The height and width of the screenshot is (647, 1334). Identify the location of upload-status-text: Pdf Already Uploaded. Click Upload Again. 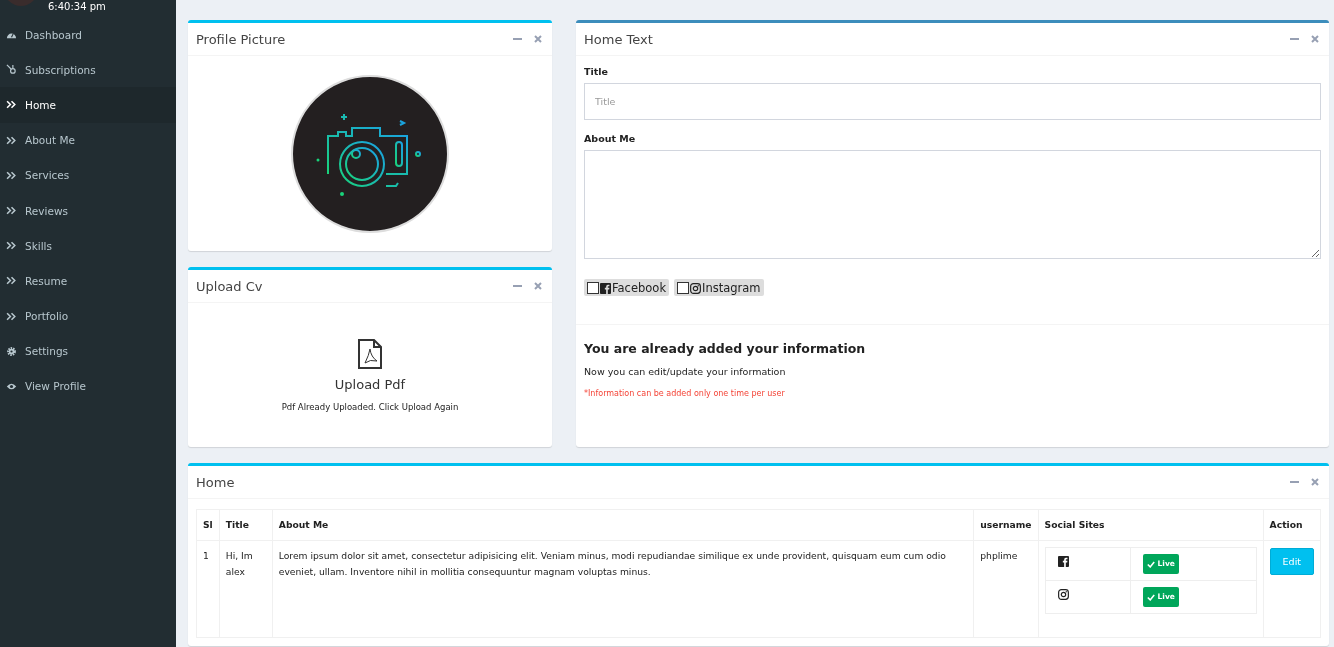
(370, 406).